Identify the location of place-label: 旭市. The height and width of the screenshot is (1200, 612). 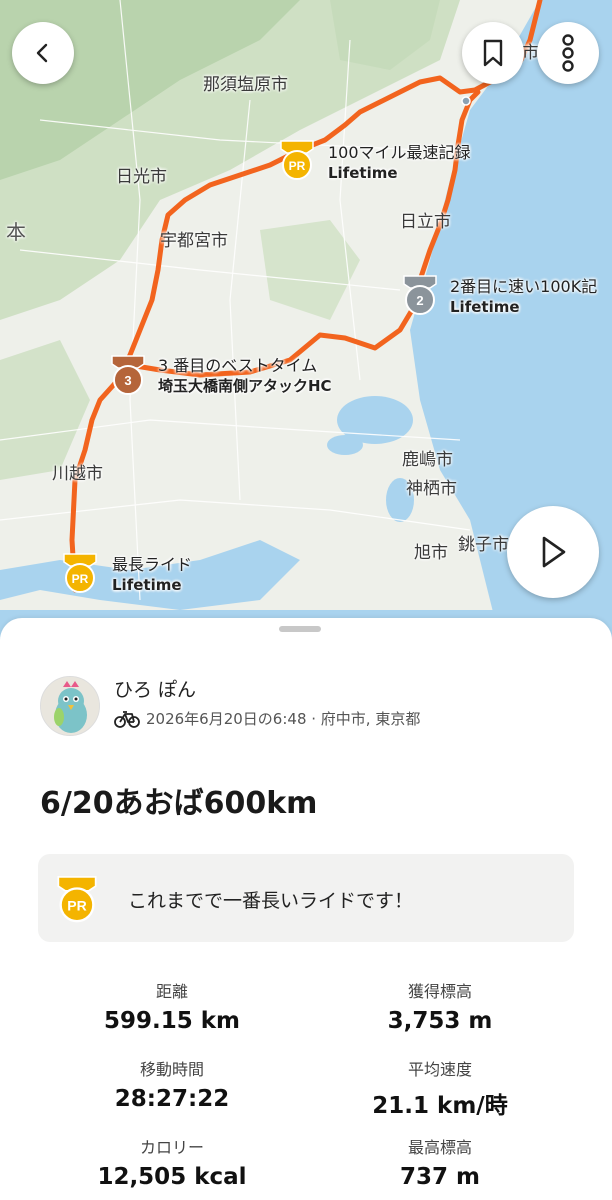
(431, 553).